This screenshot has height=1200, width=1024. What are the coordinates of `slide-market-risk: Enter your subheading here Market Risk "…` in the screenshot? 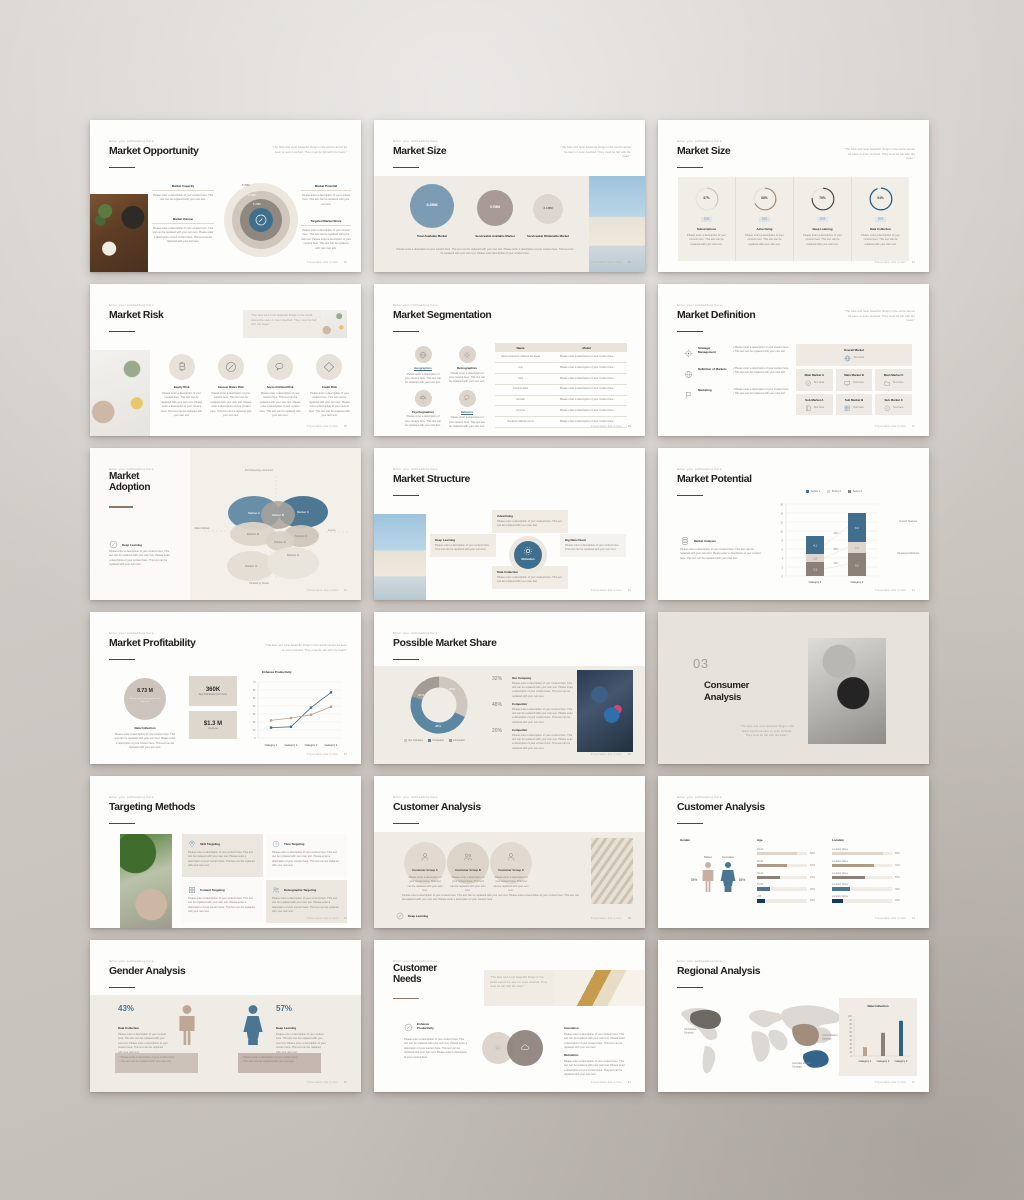 It's located at (225, 360).